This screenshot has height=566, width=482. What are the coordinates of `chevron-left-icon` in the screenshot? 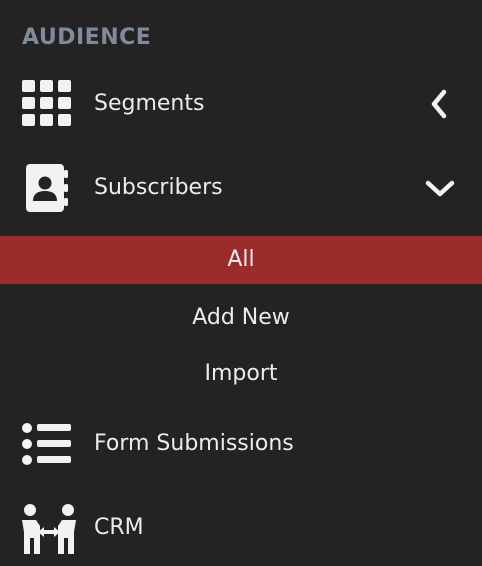 It's located at (440, 104).